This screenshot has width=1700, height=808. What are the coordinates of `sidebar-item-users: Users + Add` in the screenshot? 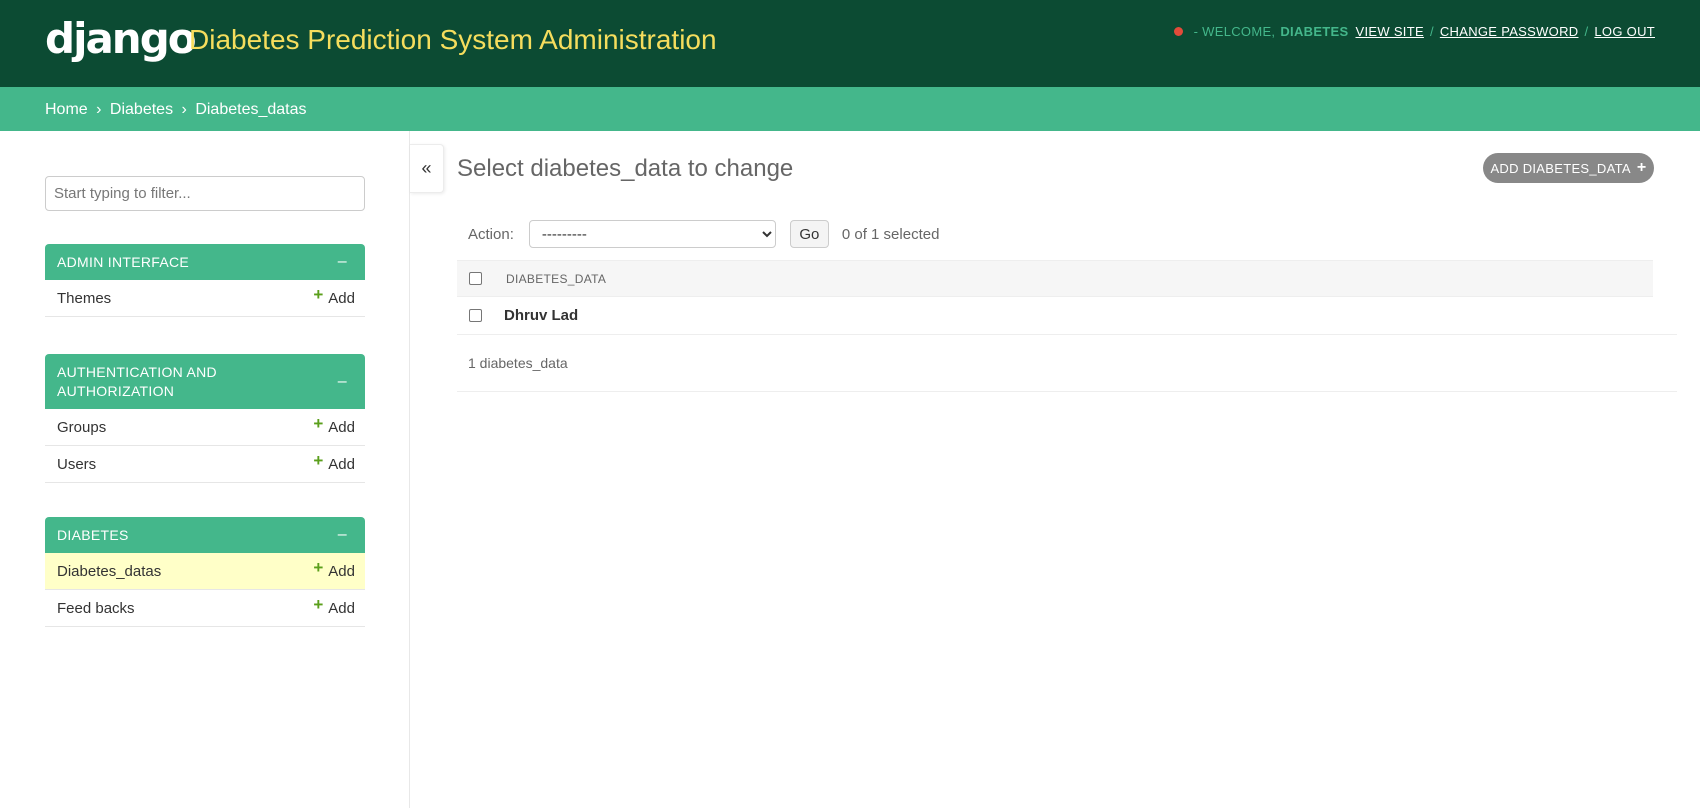 It's located at (205, 464).